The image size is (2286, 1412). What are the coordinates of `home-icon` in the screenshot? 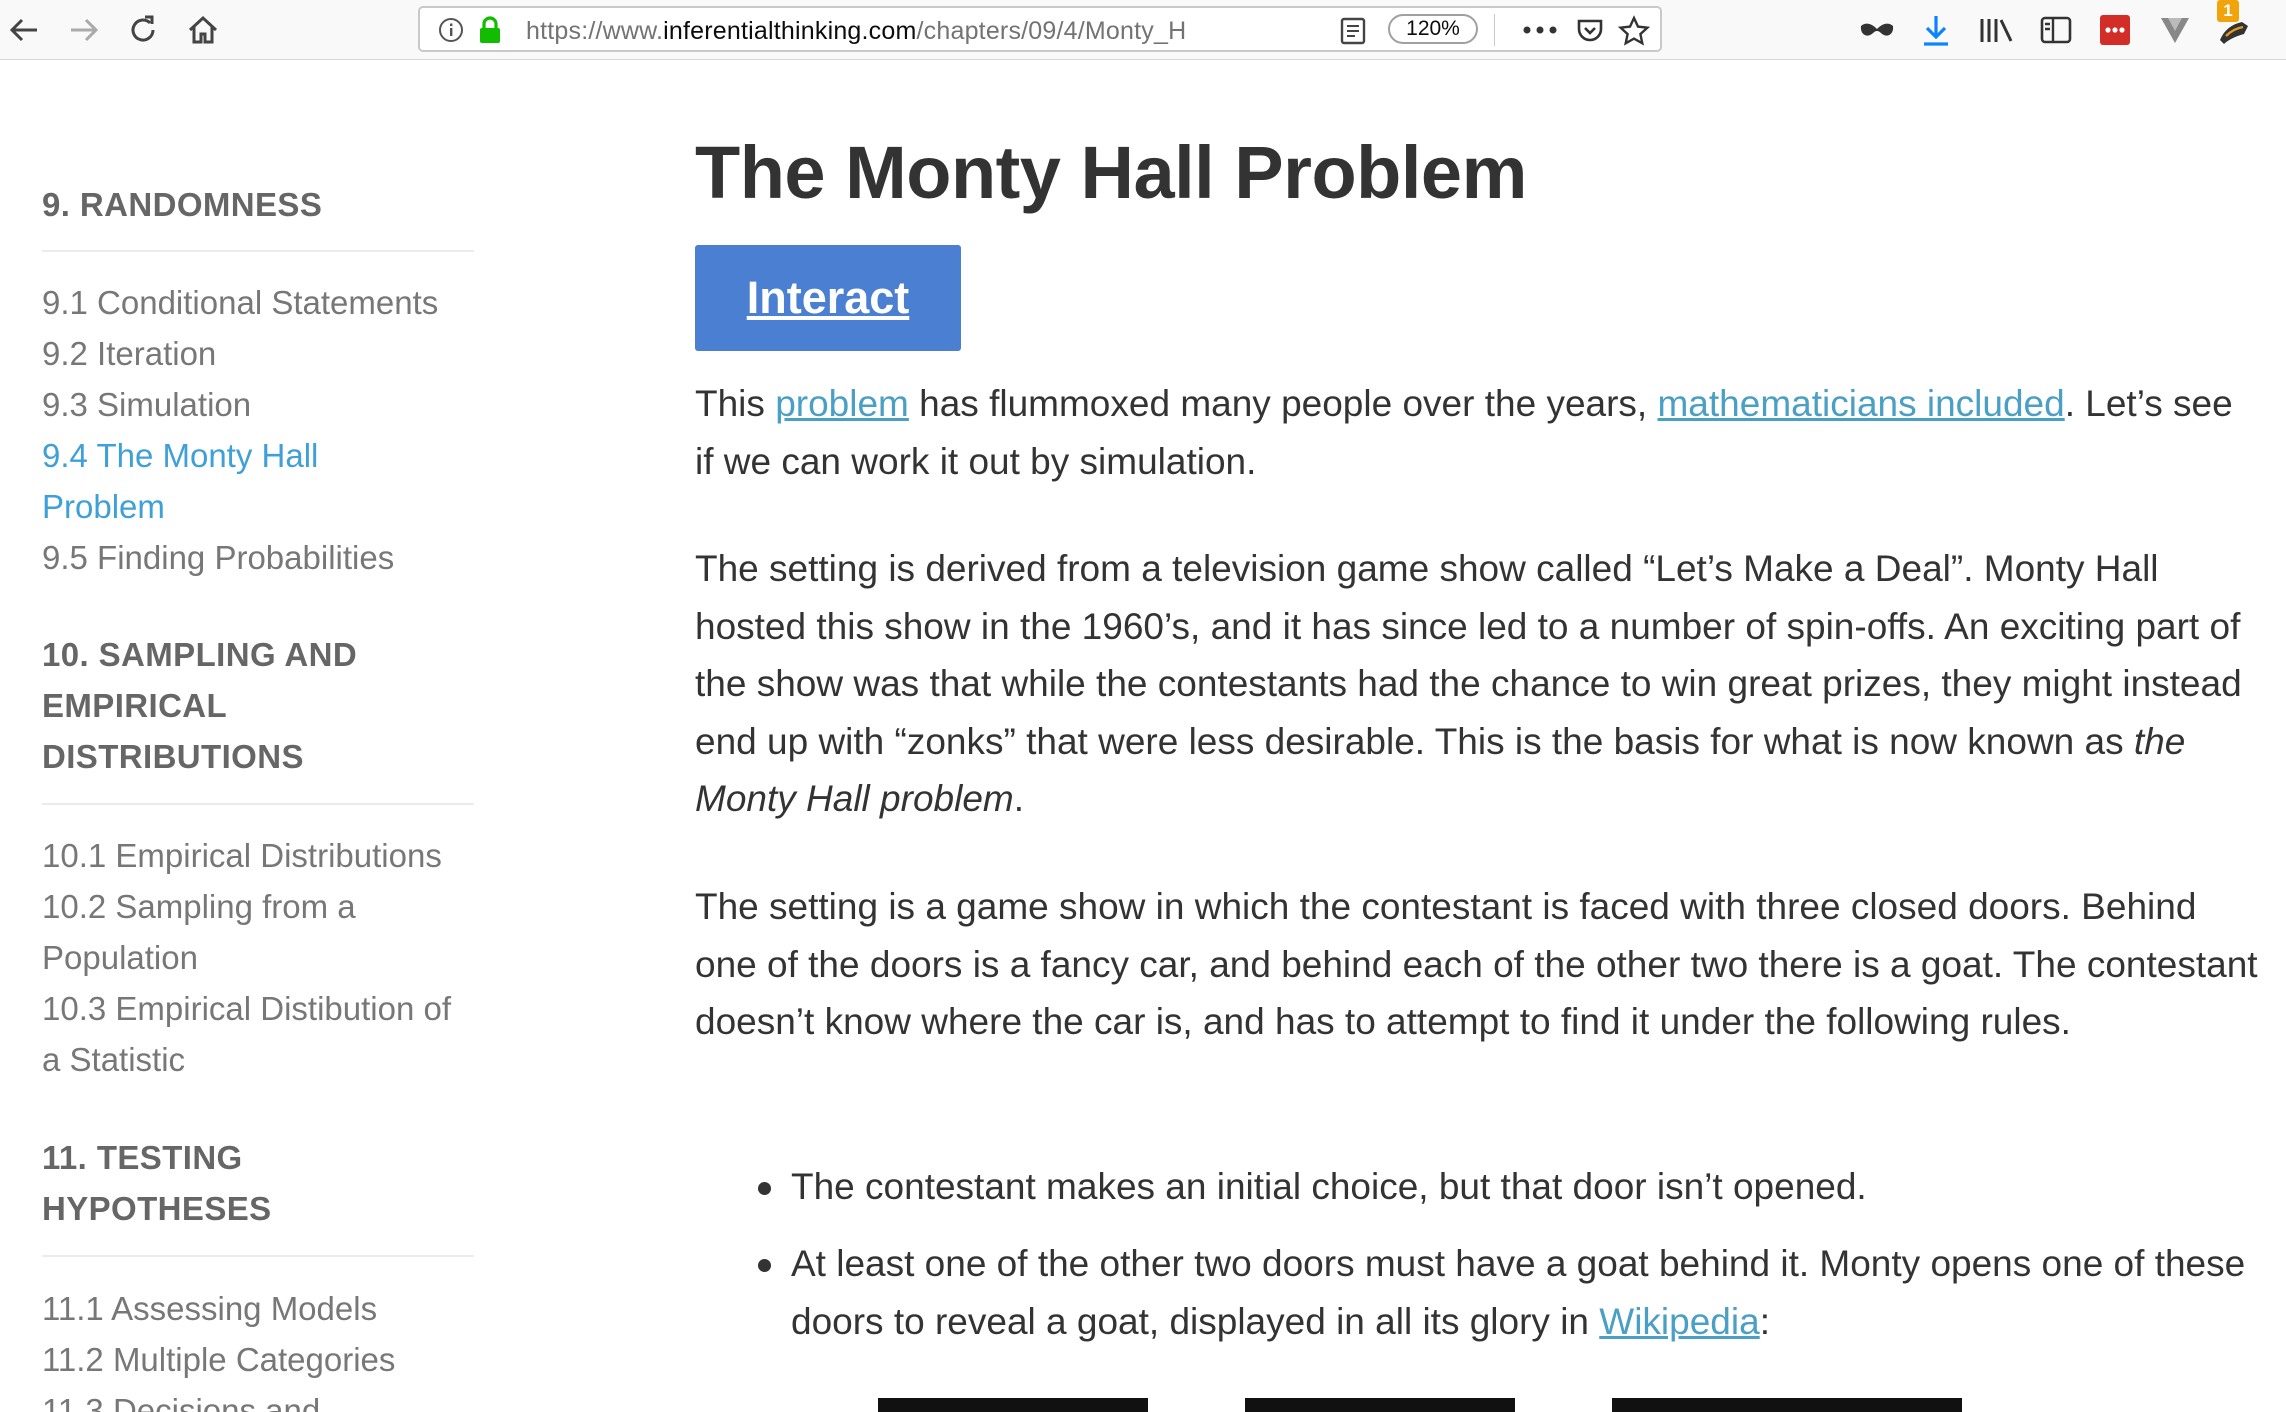 It's located at (203, 29).